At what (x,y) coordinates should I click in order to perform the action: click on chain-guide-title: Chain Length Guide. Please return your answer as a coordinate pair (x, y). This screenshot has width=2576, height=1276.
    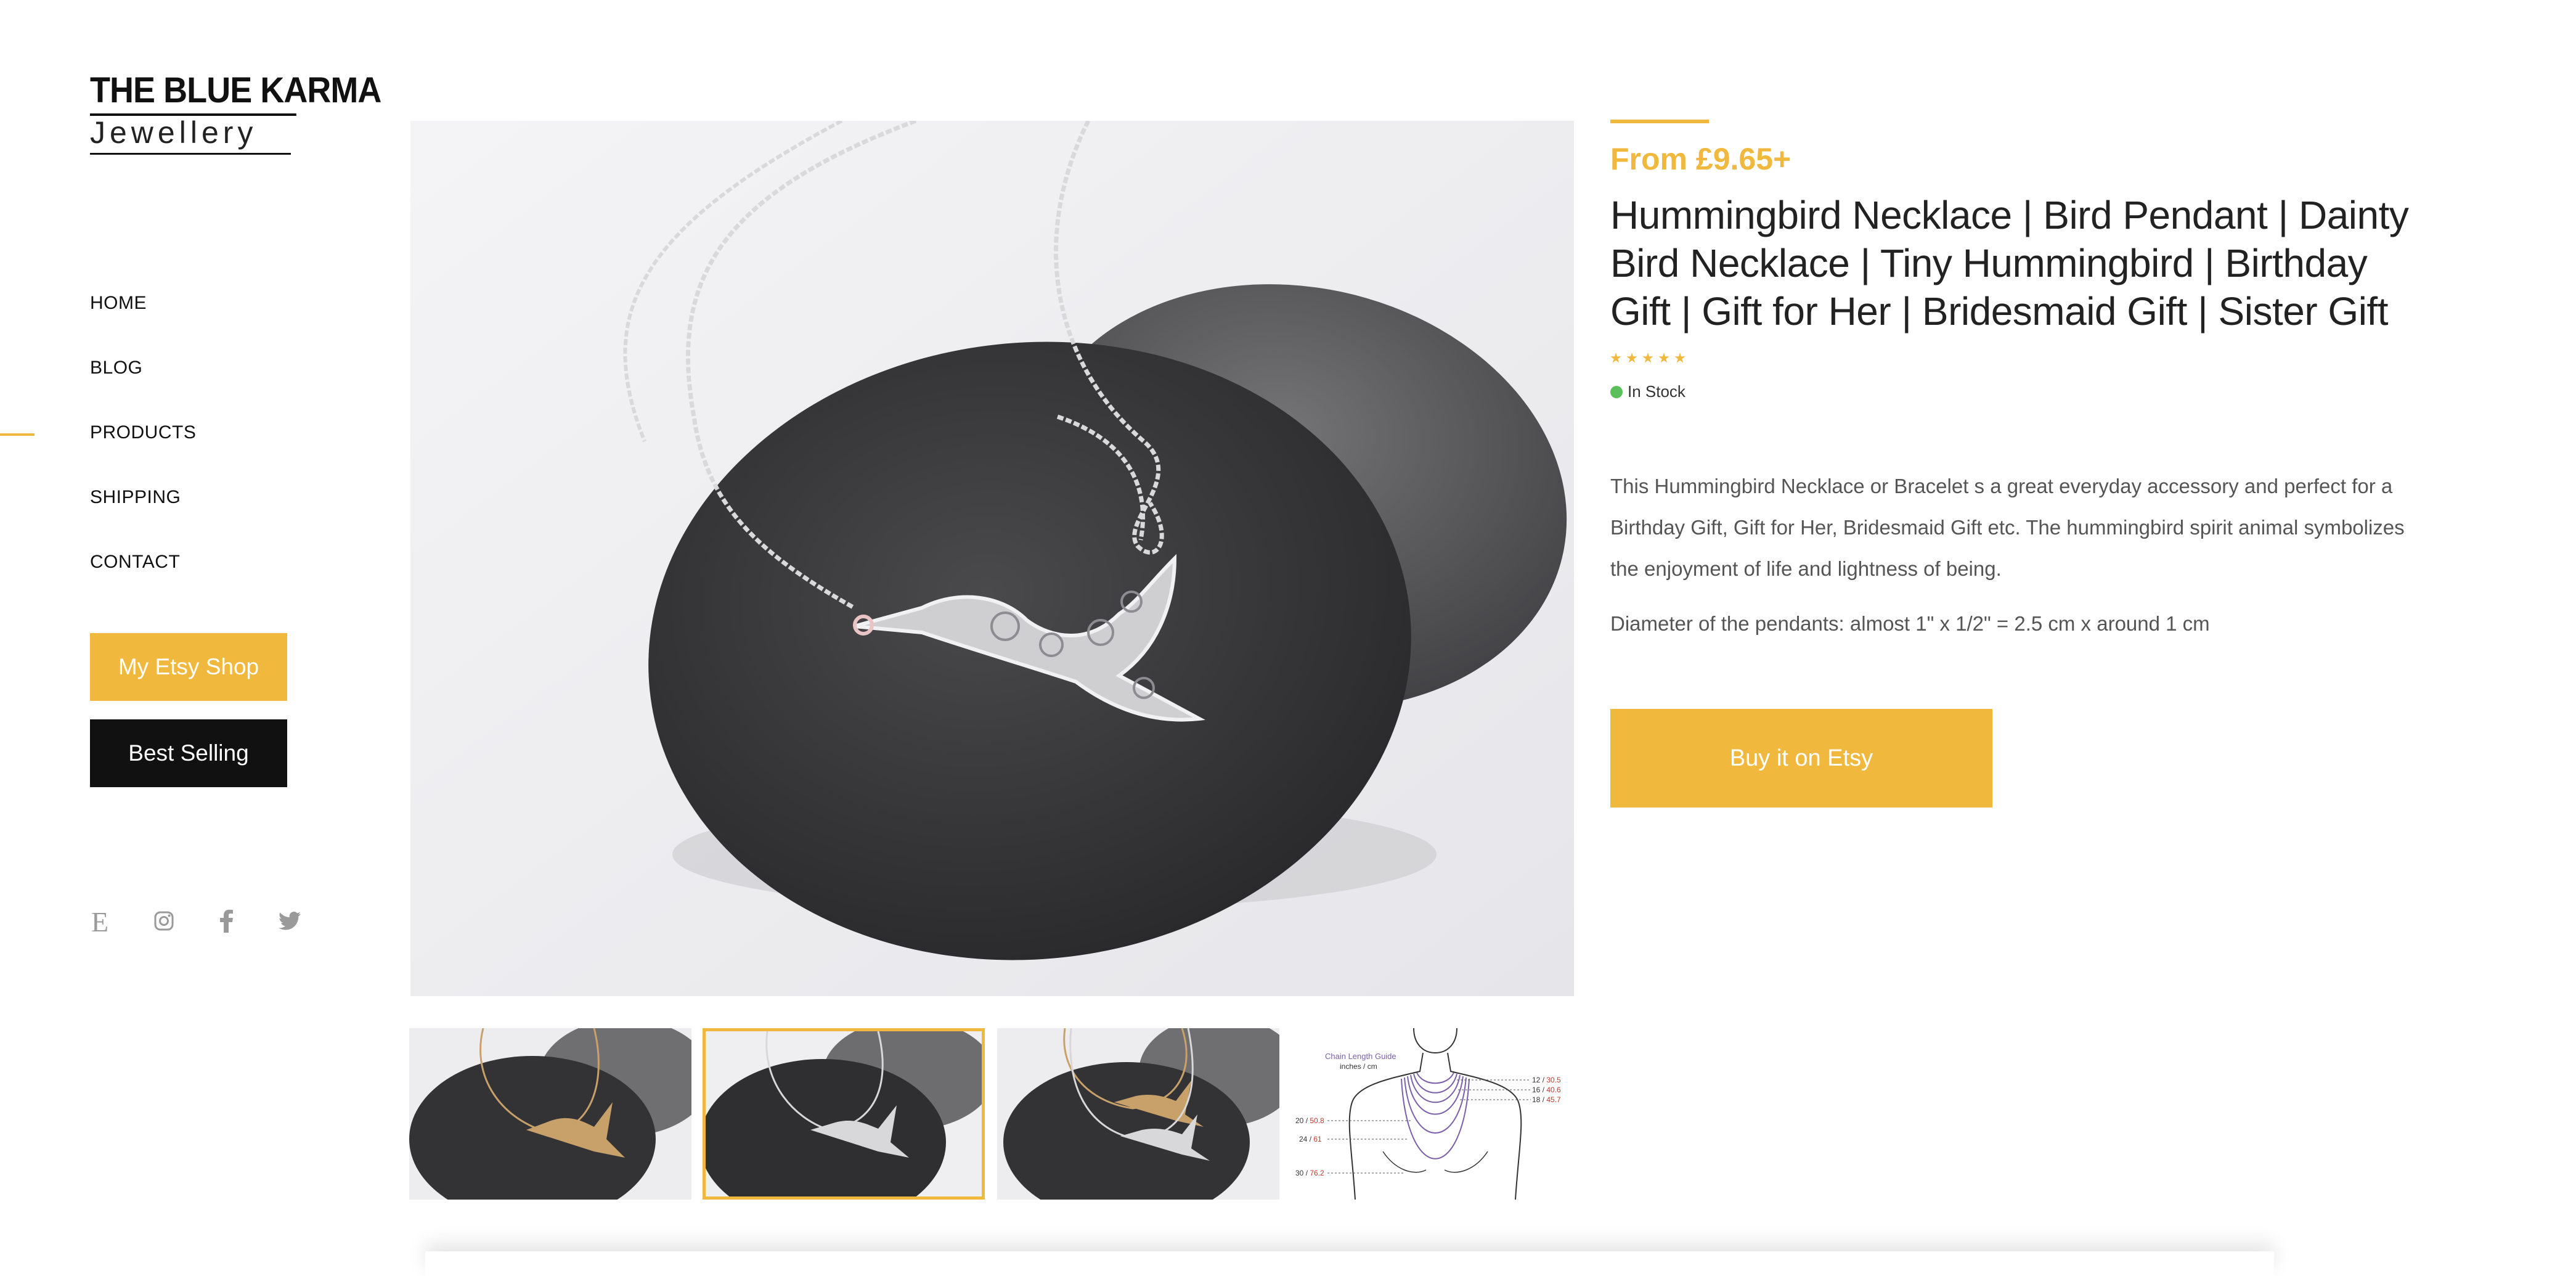
    Looking at the image, I should click on (1360, 1057).